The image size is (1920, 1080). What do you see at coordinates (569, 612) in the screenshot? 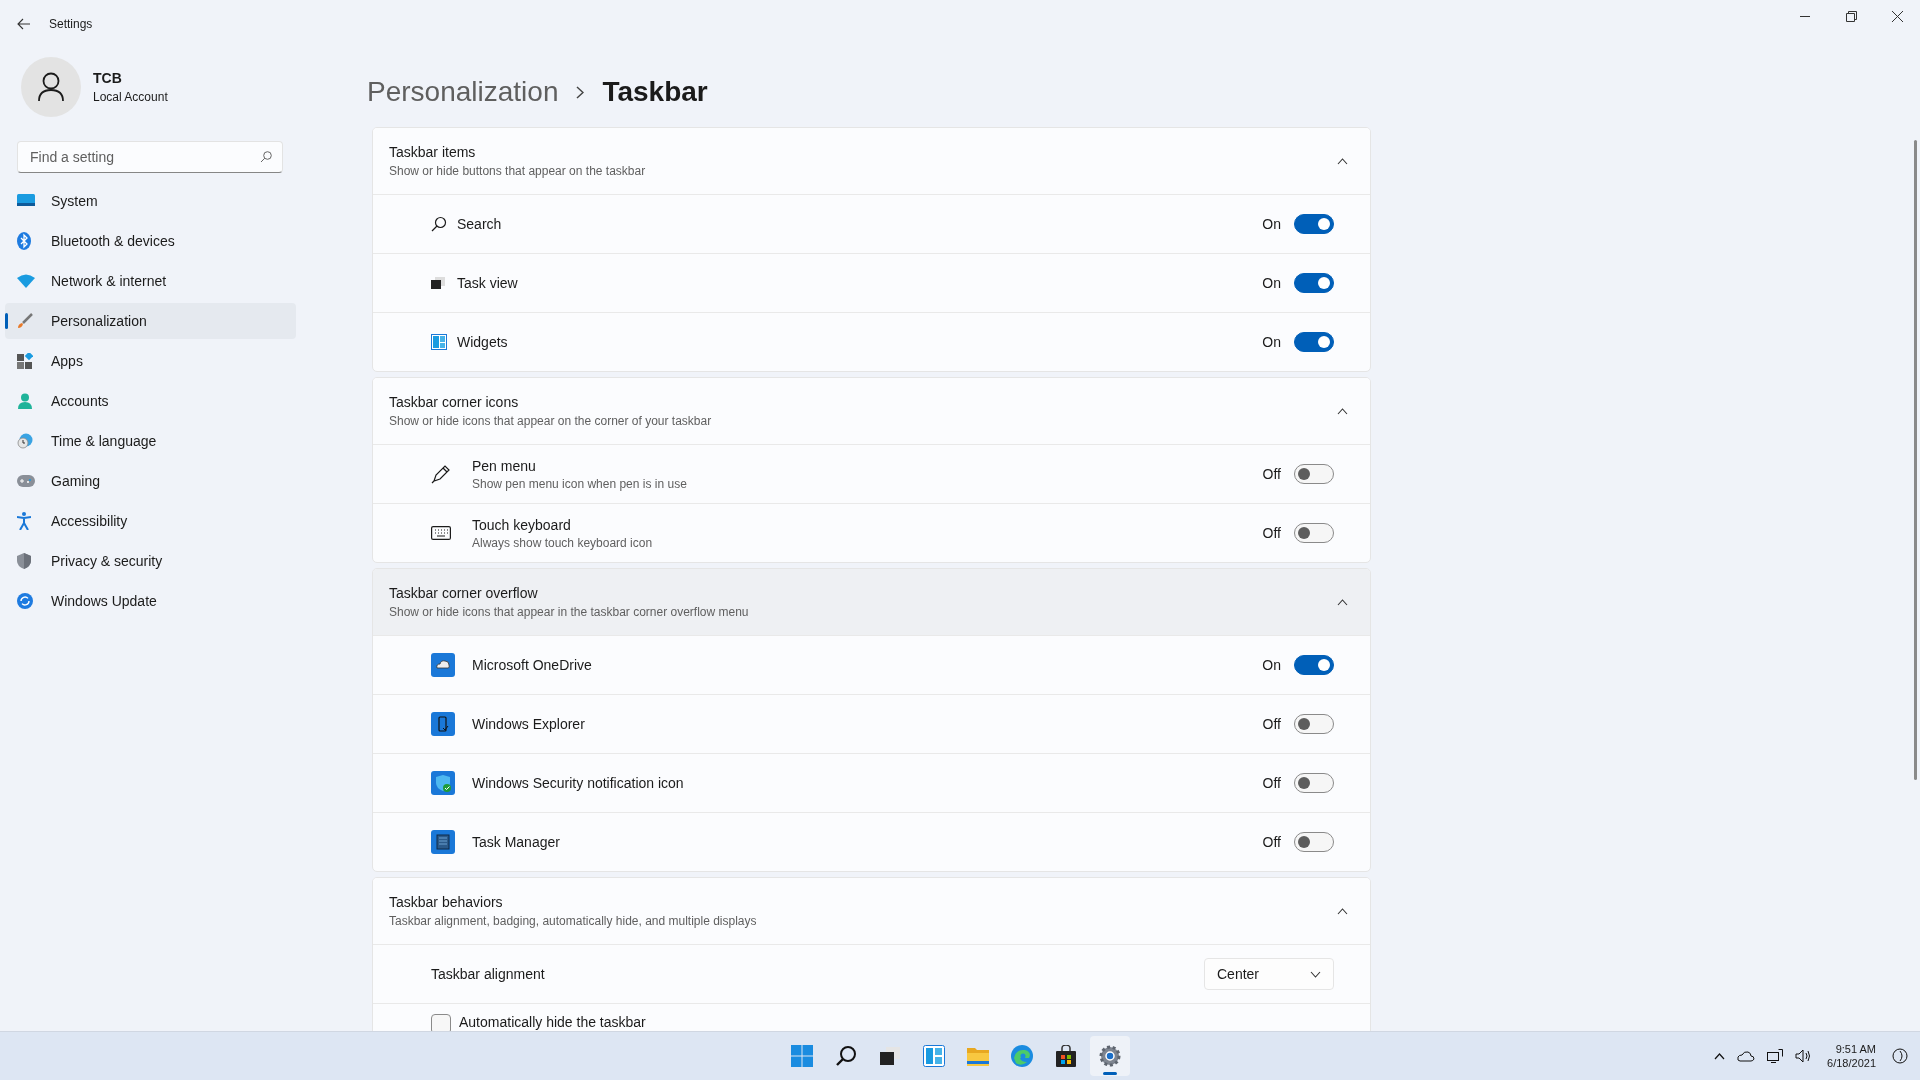
I see `section-description: Show or hide icons that appear in the taskbar corner overflow menu` at bounding box center [569, 612].